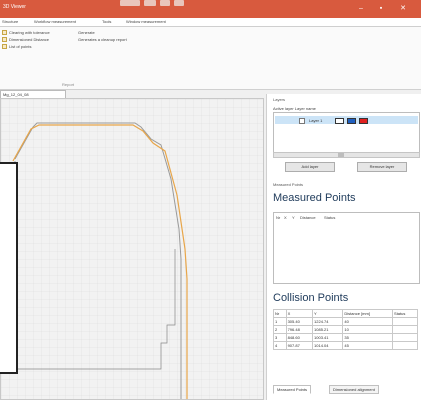  I want to click on cell-x: 907.87, so click(299, 345).